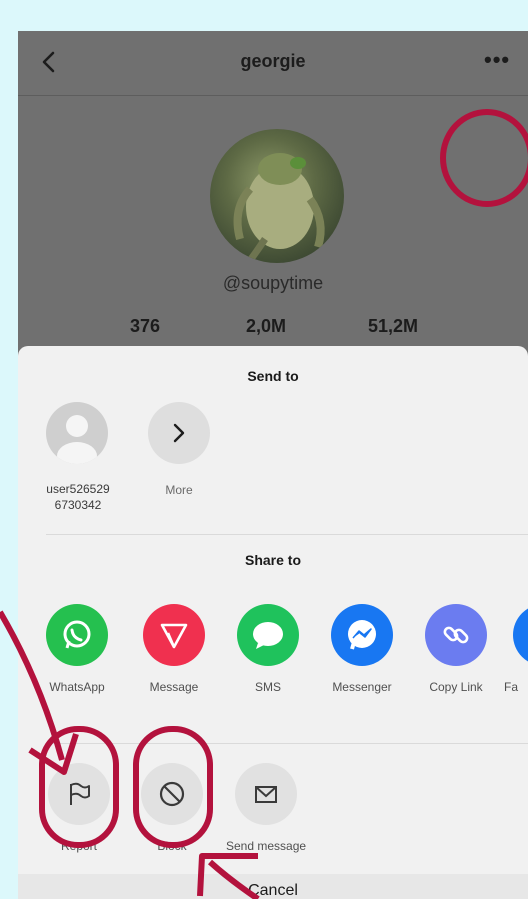 The width and height of the screenshot is (528, 899). I want to click on contact-name: user526529 6730342, so click(78, 497).